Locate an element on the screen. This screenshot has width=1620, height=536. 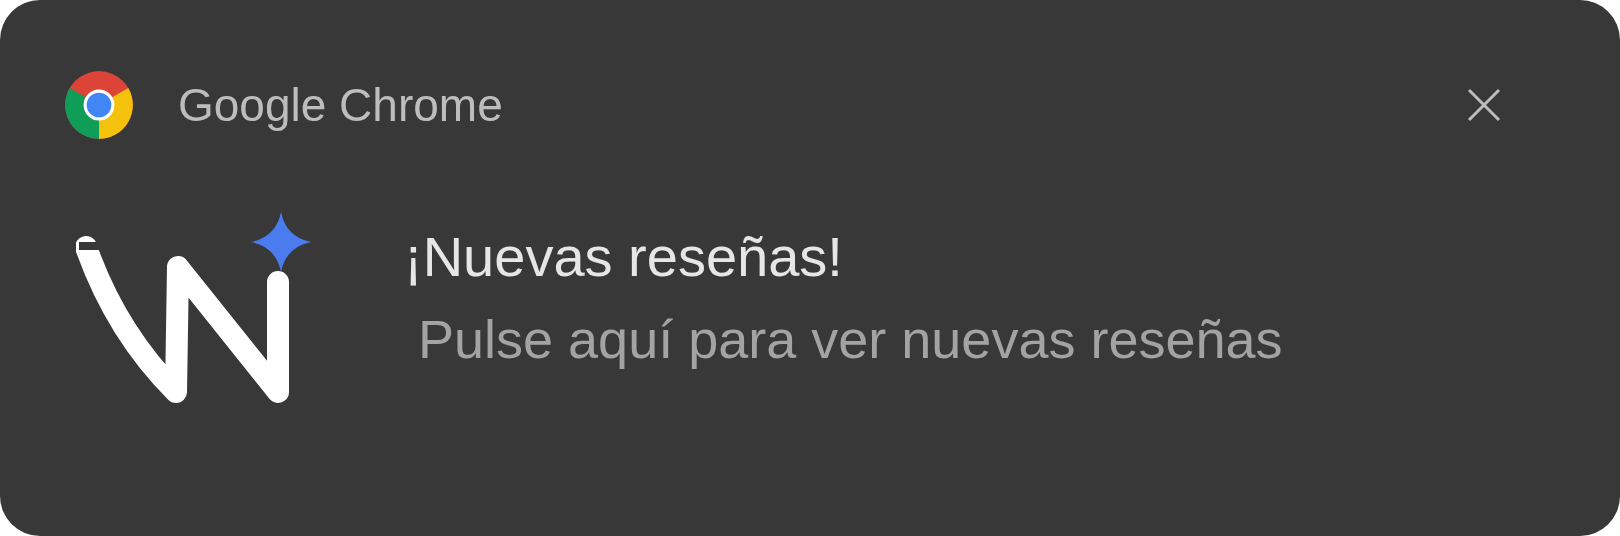
close-icon is located at coordinates (1484, 105).